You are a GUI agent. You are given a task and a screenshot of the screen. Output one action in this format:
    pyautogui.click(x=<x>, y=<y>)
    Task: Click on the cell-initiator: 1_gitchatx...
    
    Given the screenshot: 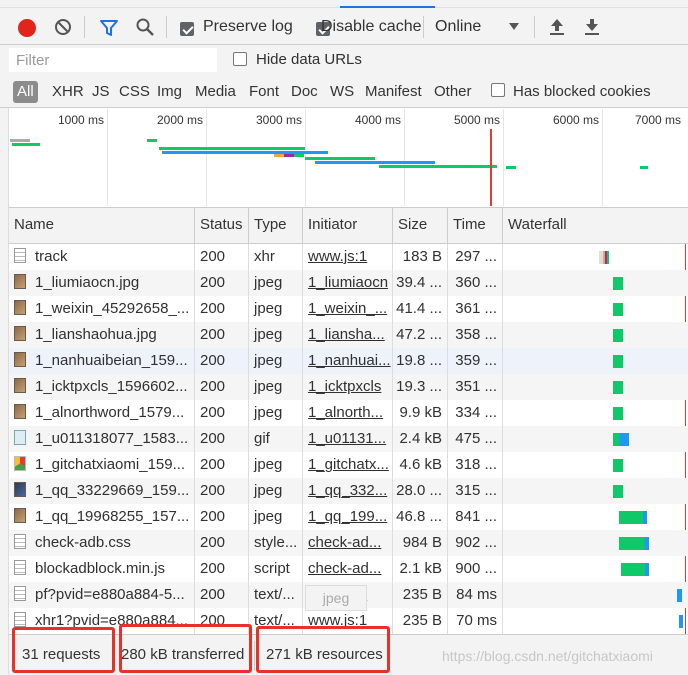 What is the action you would take?
    pyautogui.click(x=348, y=465)
    